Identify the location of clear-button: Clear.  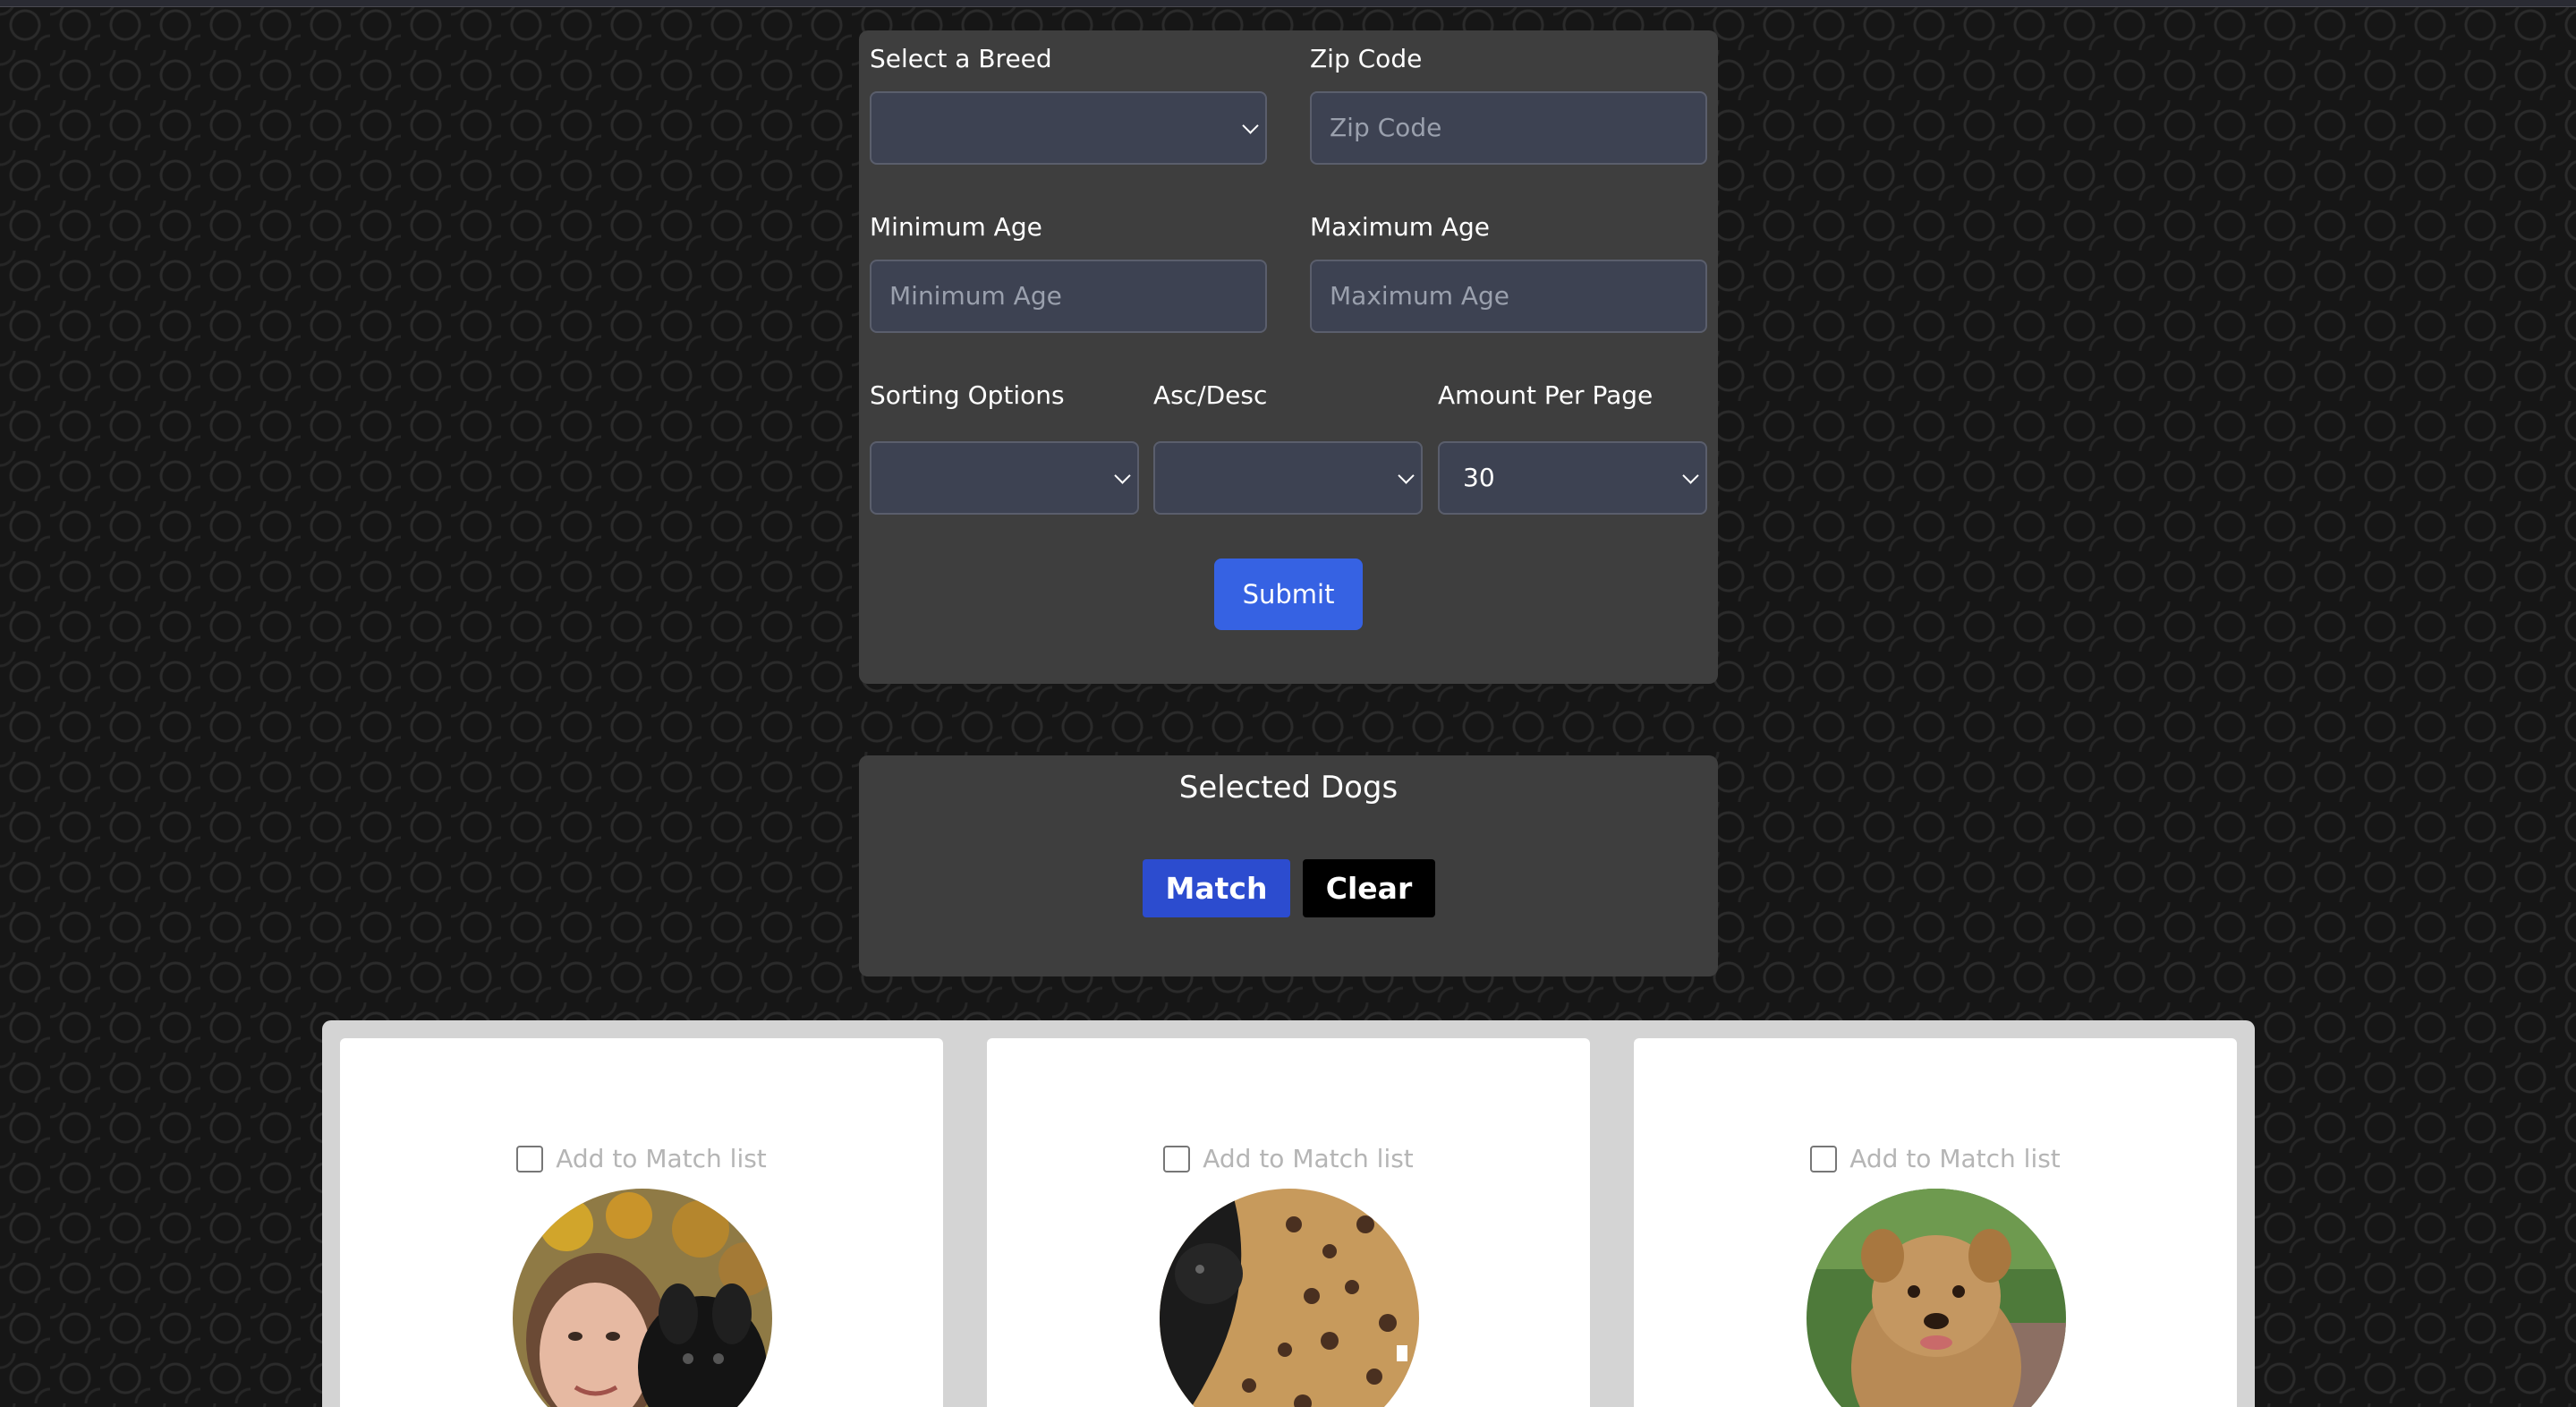
(1369, 888).